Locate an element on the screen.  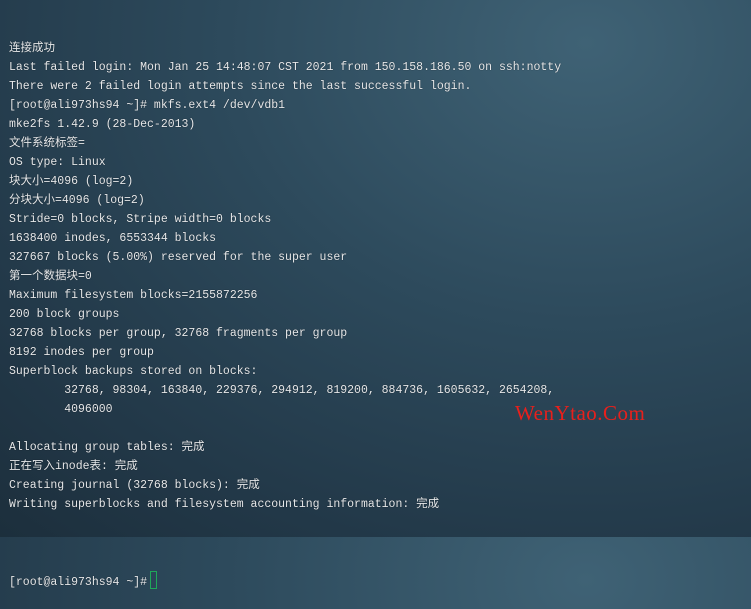
terminal-line: Stride=0 blocks, Stripe width=0 blocks is located at coordinates (140, 219).